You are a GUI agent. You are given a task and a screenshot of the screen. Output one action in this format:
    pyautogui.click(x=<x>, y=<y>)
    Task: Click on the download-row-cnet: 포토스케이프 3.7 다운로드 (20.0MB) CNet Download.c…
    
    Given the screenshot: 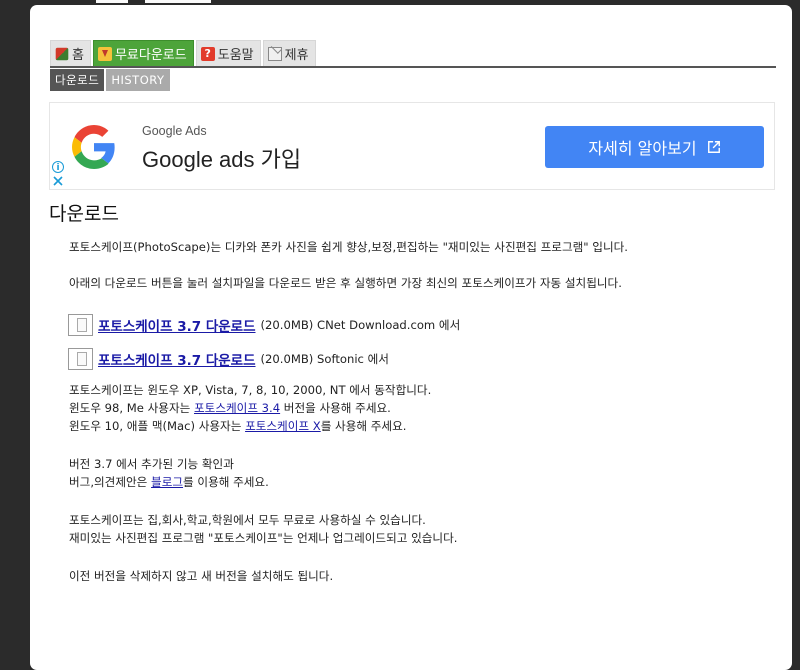 What is the action you would take?
    pyautogui.click(x=264, y=325)
    